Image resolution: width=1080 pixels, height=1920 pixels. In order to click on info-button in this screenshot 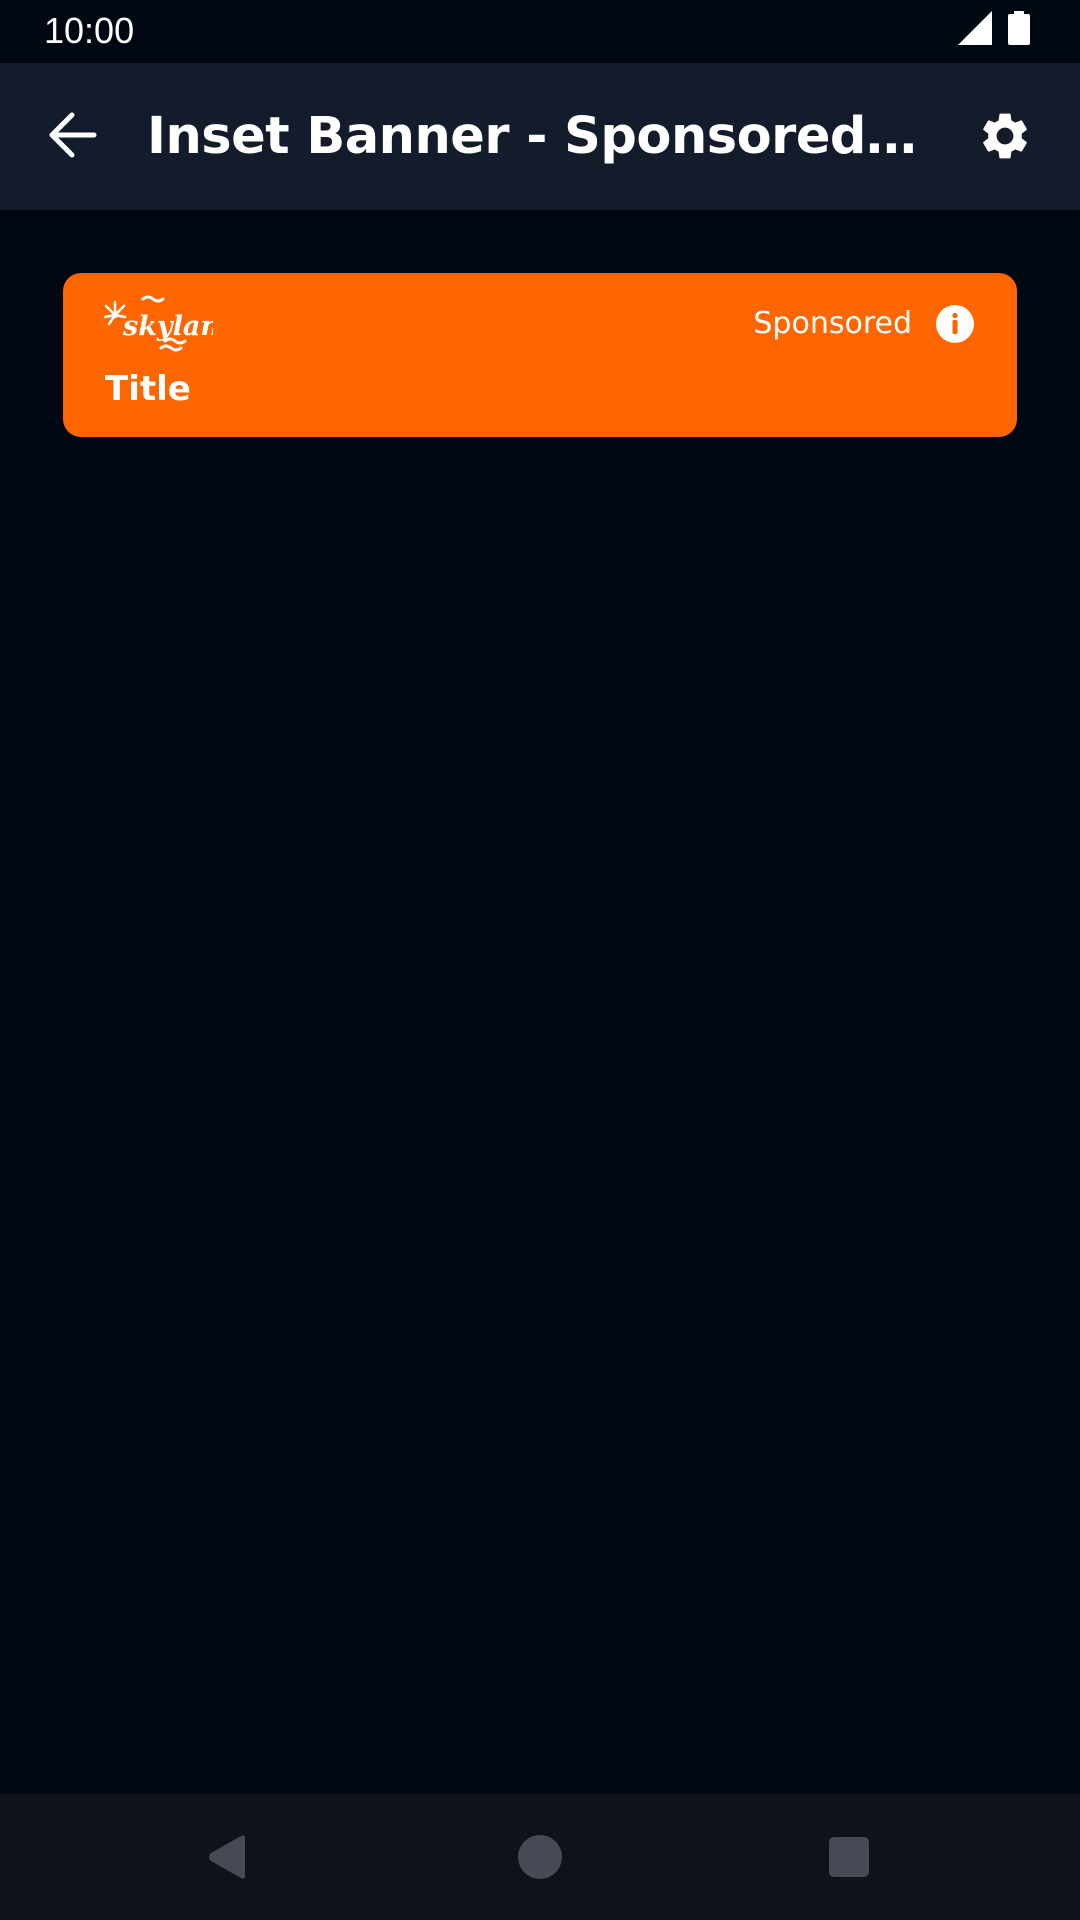, I will do `click(955, 324)`.